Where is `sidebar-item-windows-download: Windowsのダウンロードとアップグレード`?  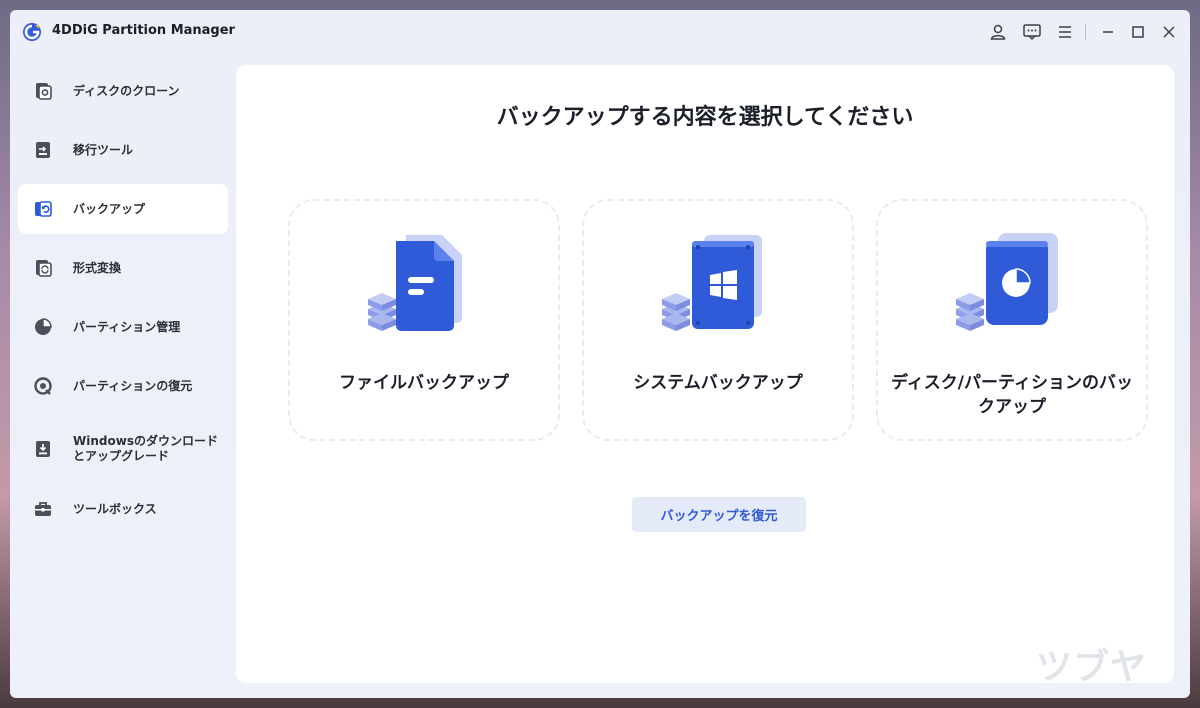
sidebar-item-windows-download: Windowsのダウンロードとアップグレード is located at coordinates (123, 449).